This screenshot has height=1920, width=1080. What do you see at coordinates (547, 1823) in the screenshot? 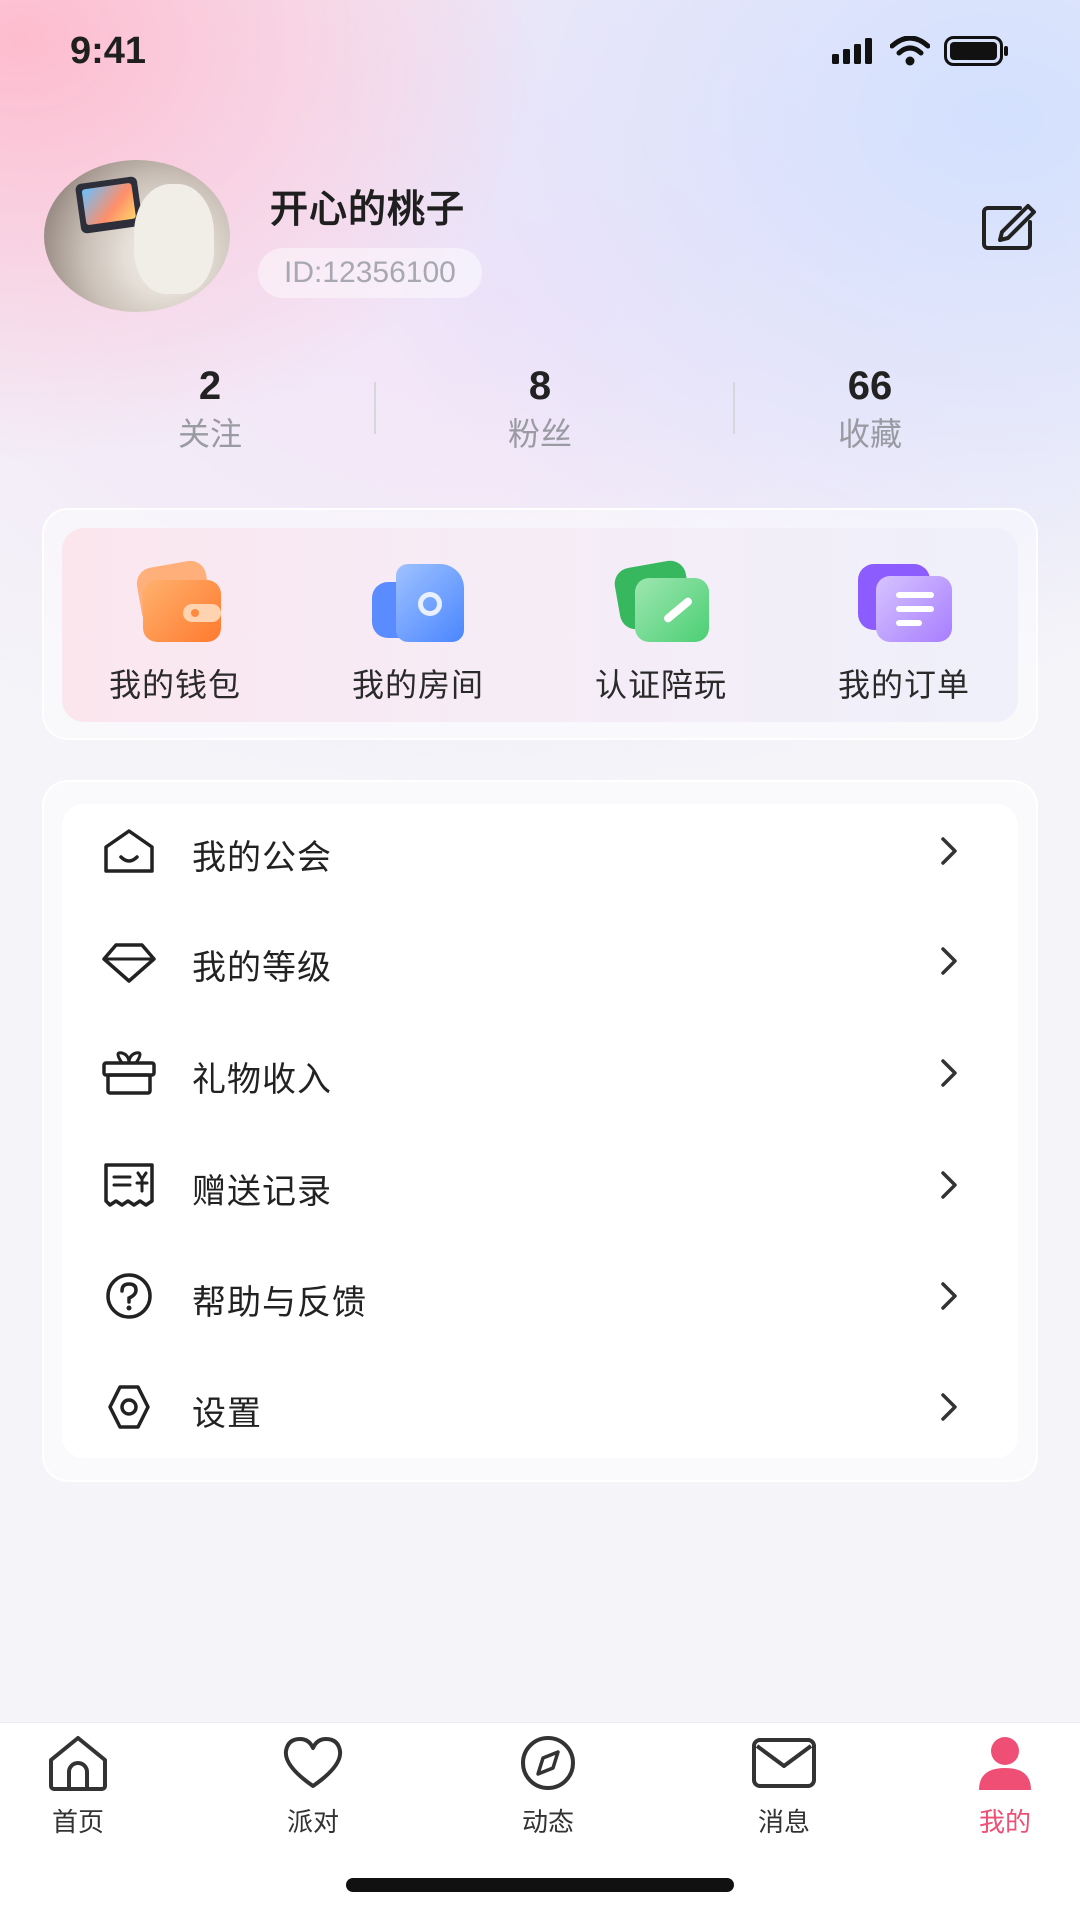
I see `tab-label: 动态` at bounding box center [547, 1823].